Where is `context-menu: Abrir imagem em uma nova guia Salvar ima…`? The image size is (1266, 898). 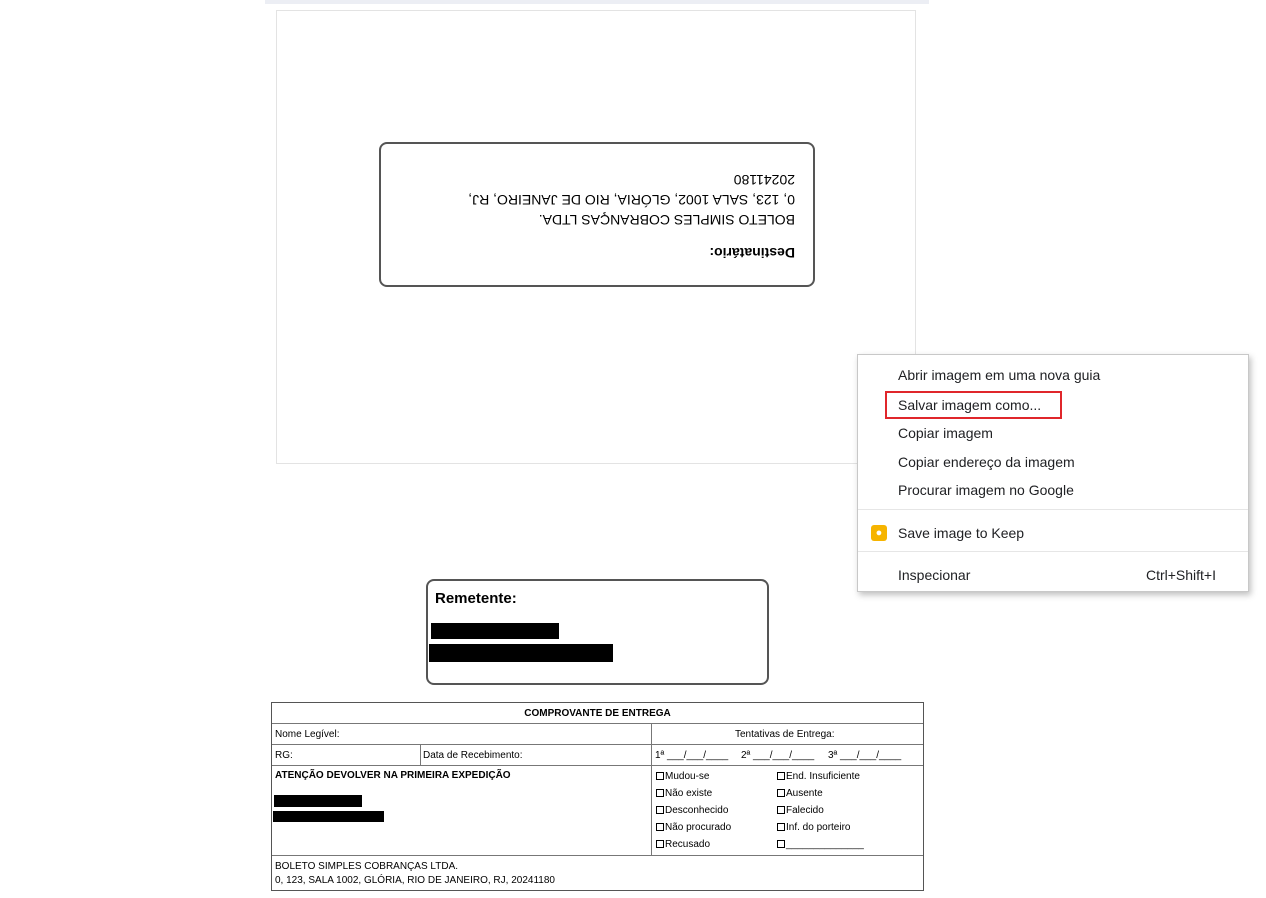 context-menu: Abrir imagem em uma nova guia Salvar ima… is located at coordinates (1053, 473).